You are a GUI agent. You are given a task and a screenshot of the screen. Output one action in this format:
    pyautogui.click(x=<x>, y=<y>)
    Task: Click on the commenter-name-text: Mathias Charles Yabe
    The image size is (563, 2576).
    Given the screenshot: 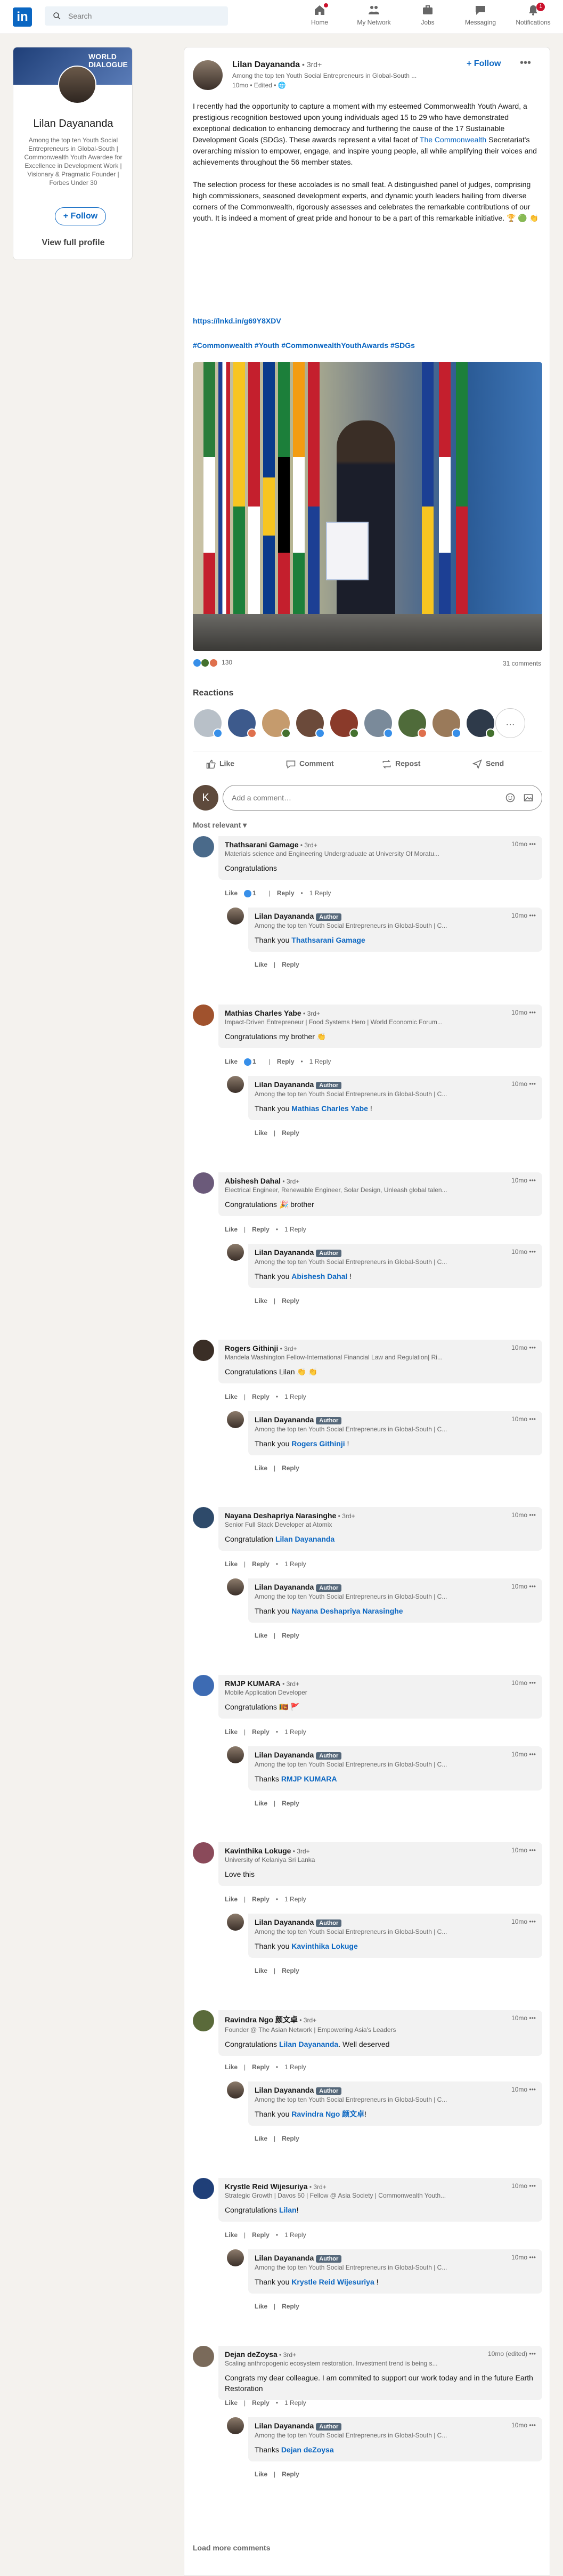 What is the action you would take?
    pyautogui.click(x=263, y=1013)
    